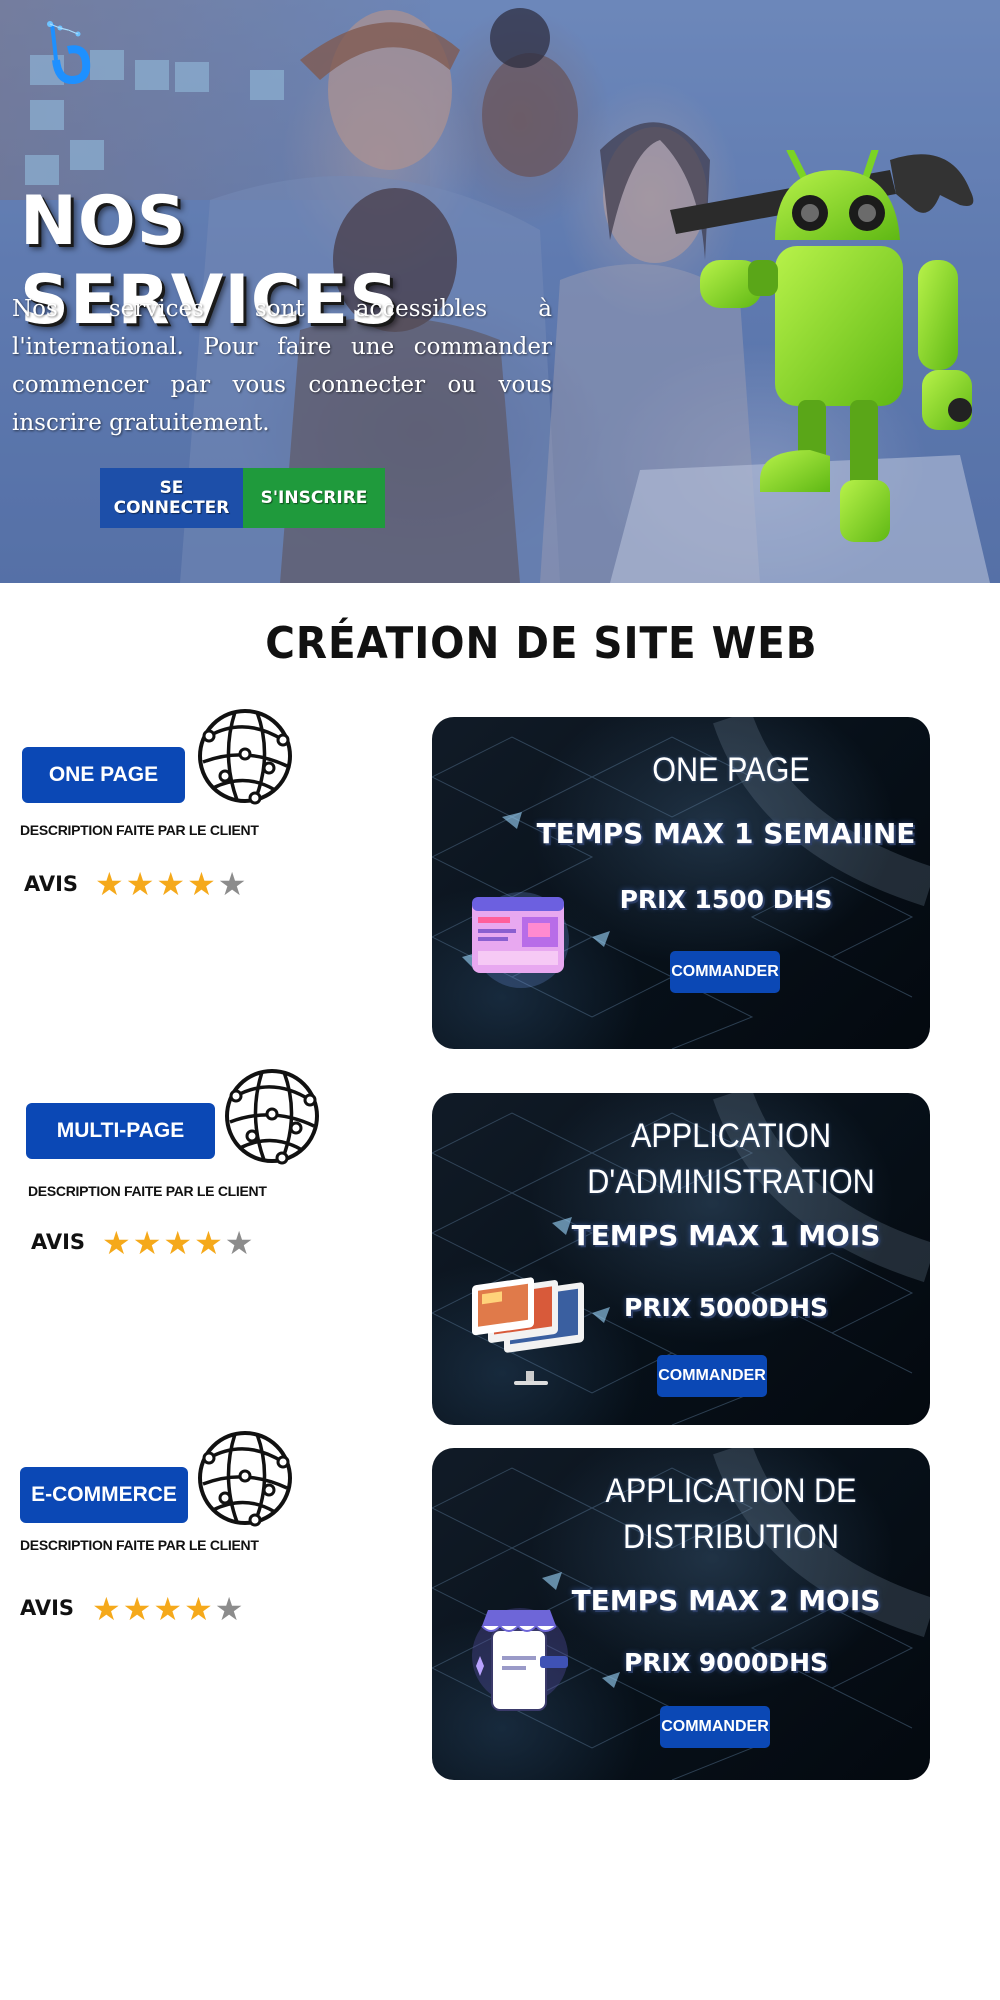 The width and height of the screenshot is (1000, 2000). I want to click on card-time: TEMPS MAX 2 MOIS, so click(726, 1600).